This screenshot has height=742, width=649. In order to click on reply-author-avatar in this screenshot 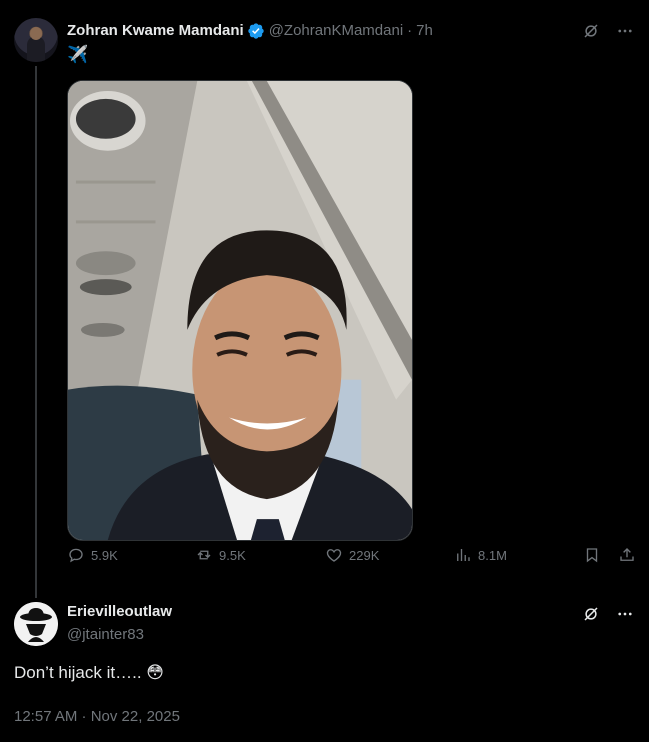, I will do `click(36, 624)`.